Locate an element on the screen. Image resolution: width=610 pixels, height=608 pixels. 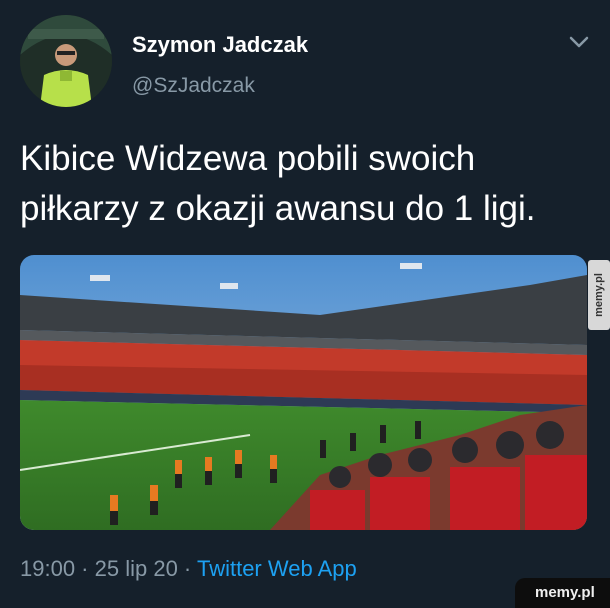
avatar-photo is located at coordinates (66, 61).